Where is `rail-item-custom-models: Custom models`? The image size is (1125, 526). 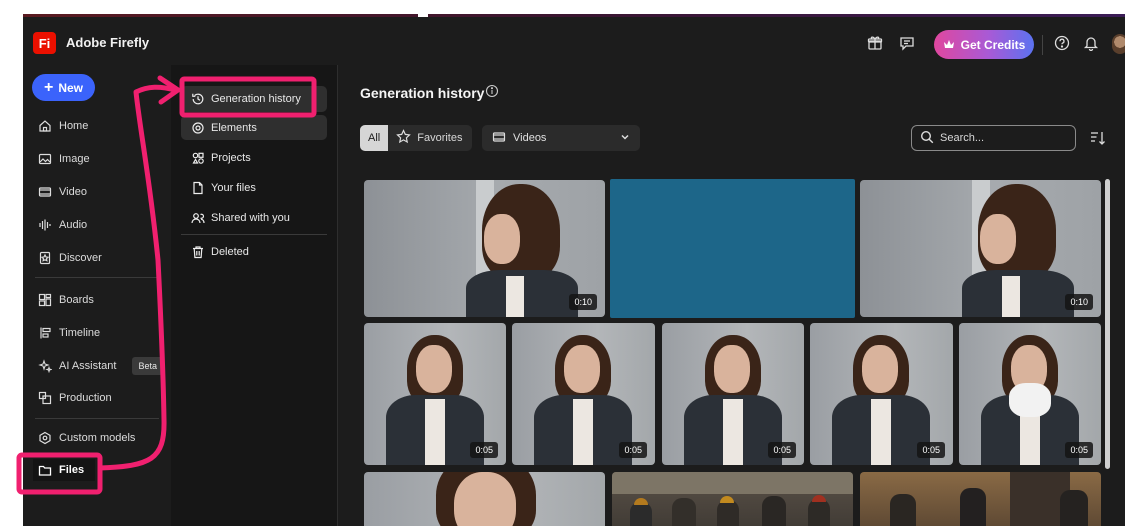
rail-item-custom-models: Custom models is located at coordinates (86, 438).